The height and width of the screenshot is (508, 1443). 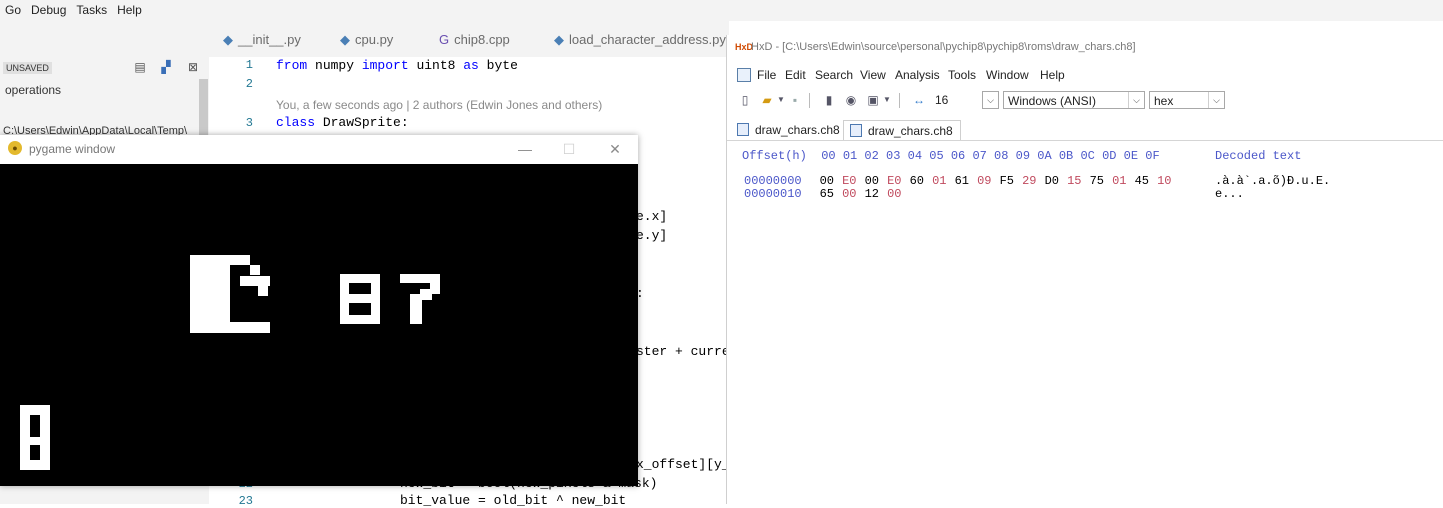 What do you see at coordinates (482, 39) in the screenshot?
I see `tab-label: chip8.cpp` at bounding box center [482, 39].